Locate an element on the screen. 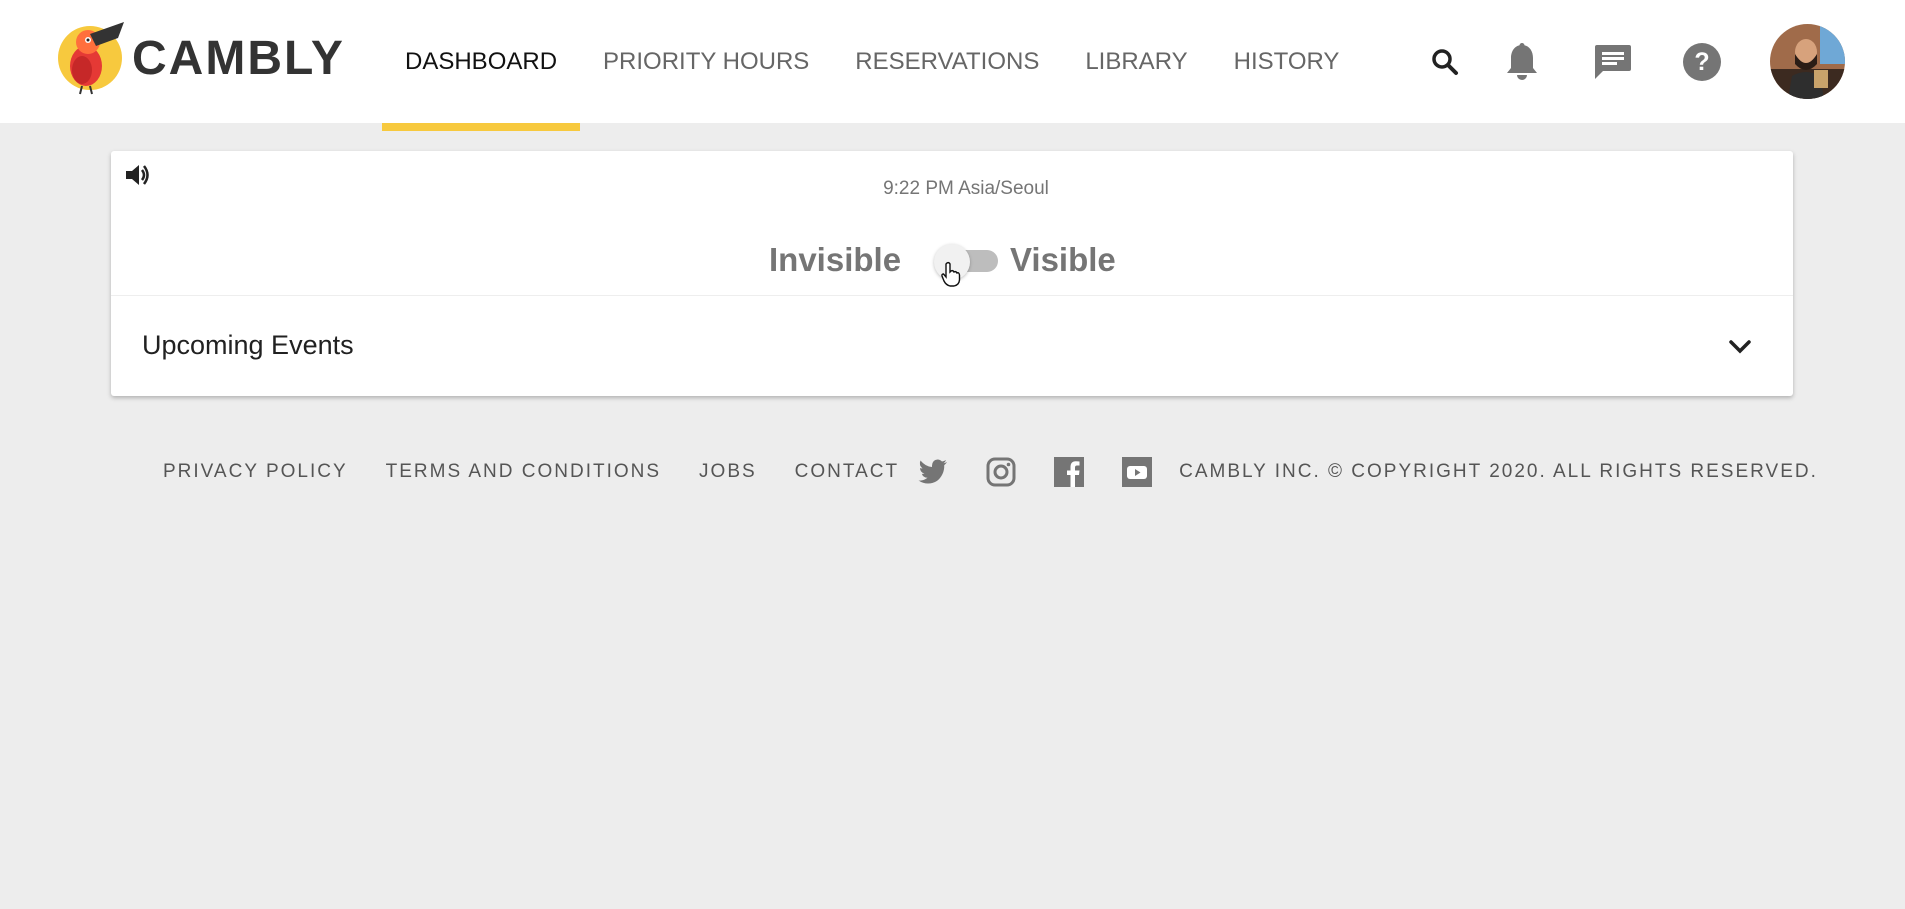 This screenshot has width=1905, height=909. nav-reservations: RESERVATIONS is located at coordinates (947, 61).